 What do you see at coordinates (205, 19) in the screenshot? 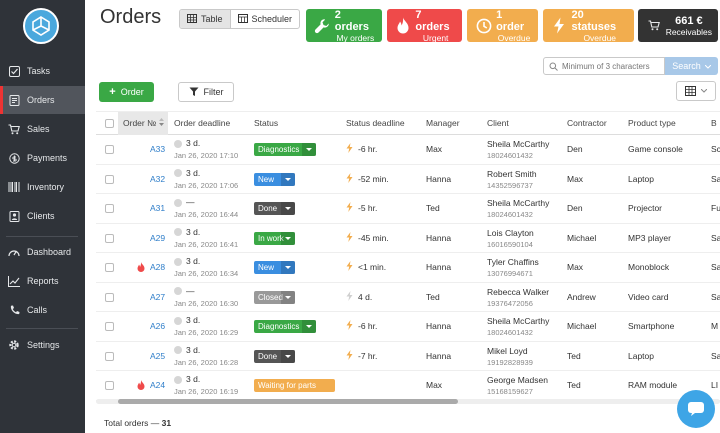
I see `view-table-button: Table` at bounding box center [205, 19].